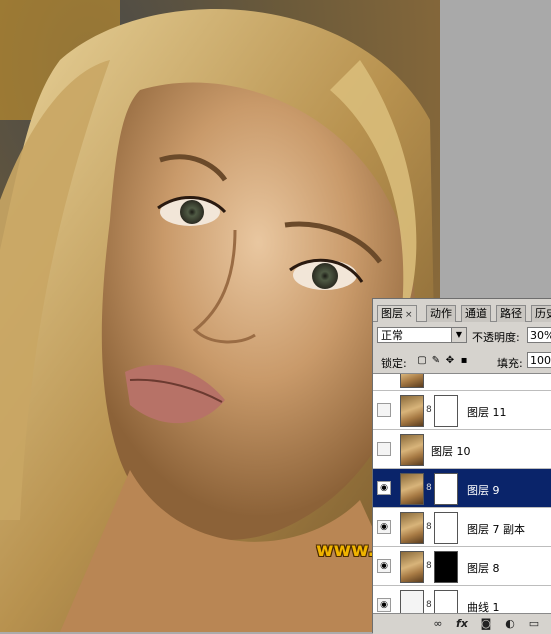 The image size is (551, 634). I want to click on layer-row: 图层 10, so click(462, 449).